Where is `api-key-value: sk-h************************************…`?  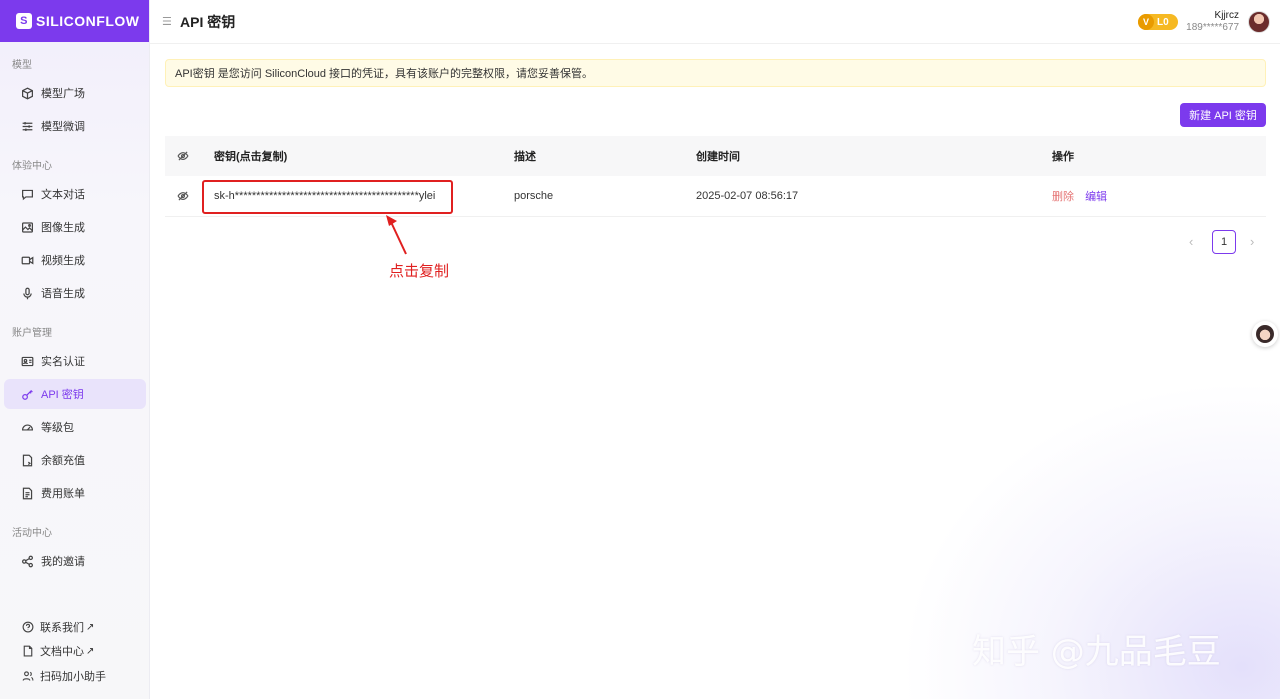
api-key-value: sk-h************************************… is located at coordinates (324, 196).